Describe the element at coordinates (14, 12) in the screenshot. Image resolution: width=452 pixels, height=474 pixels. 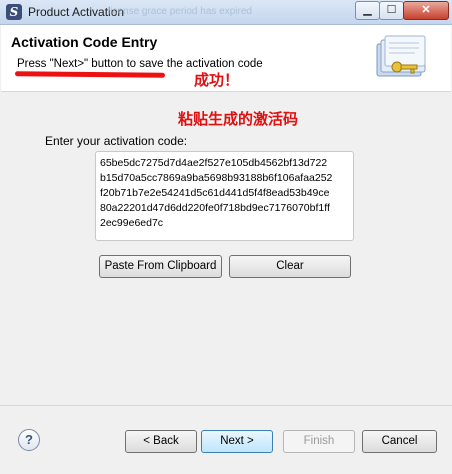
I see `app-logo-icon: S` at that location.